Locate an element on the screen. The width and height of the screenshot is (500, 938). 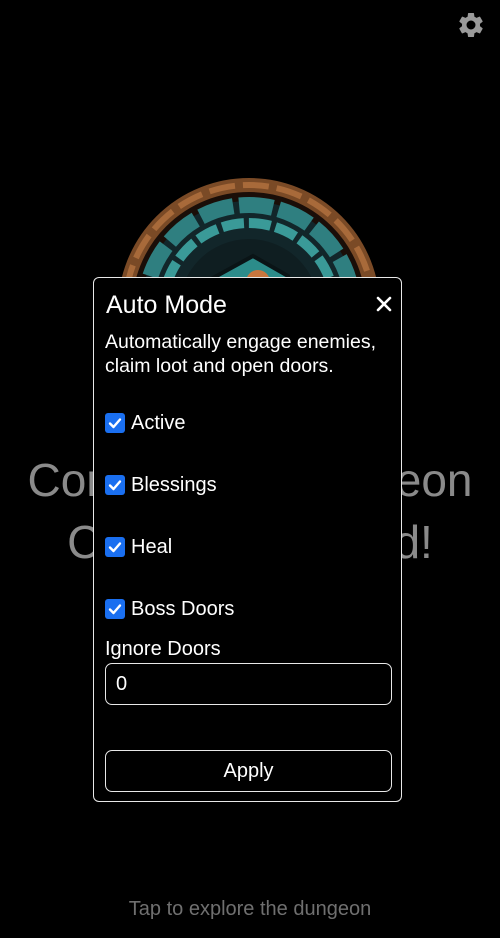
settings-button is located at coordinates (471, 25).